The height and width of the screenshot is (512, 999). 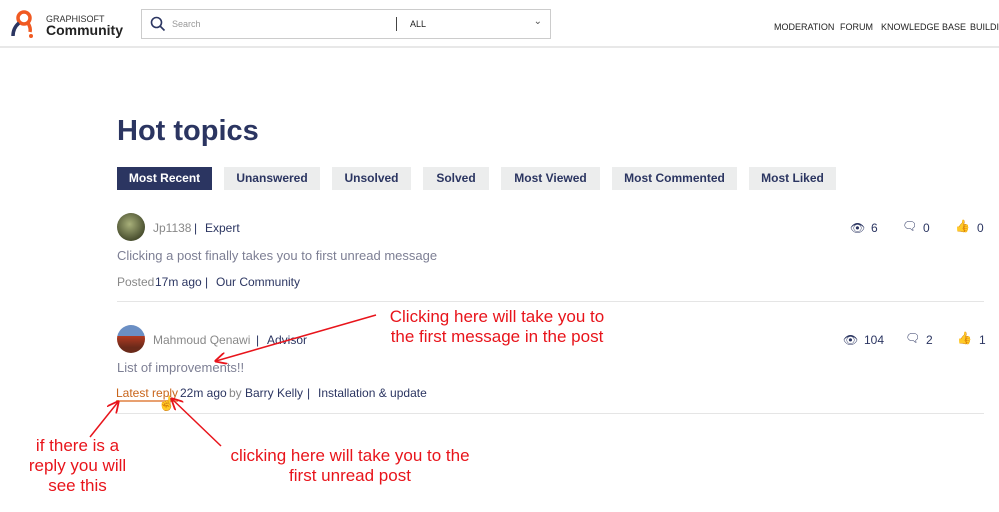 I want to click on cursor-hand-icon: ☝, so click(x=167, y=403).